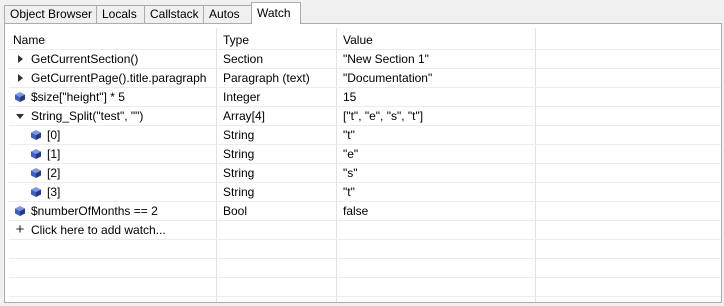  What do you see at coordinates (54, 173) in the screenshot?
I see `watch-name: [2]` at bounding box center [54, 173].